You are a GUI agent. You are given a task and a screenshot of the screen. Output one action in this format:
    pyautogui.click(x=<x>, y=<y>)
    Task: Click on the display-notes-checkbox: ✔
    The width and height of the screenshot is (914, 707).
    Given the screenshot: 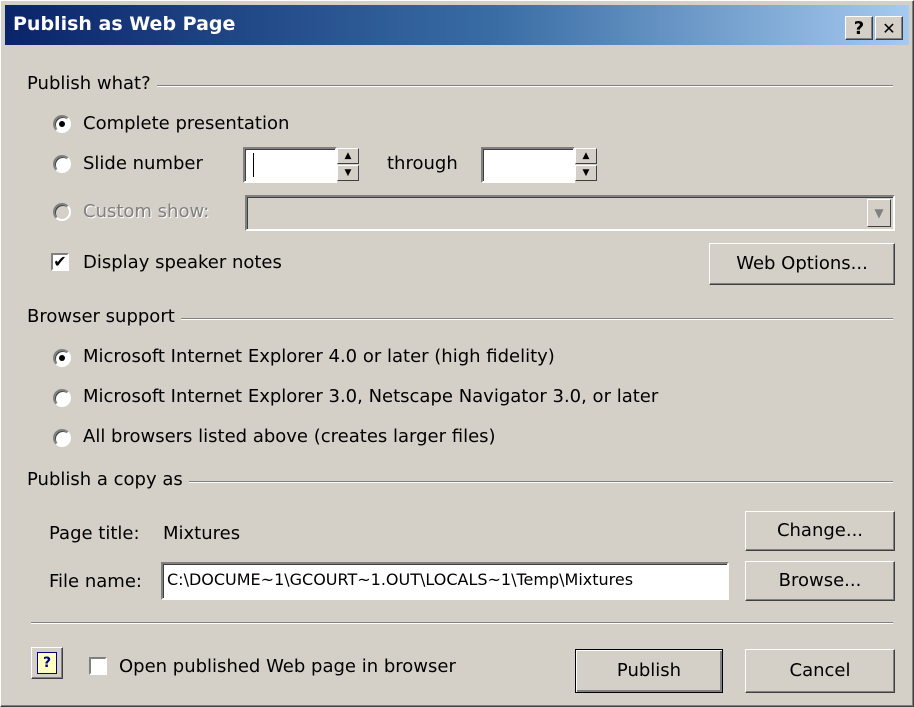 What is the action you would take?
    pyautogui.click(x=60, y=262)
    